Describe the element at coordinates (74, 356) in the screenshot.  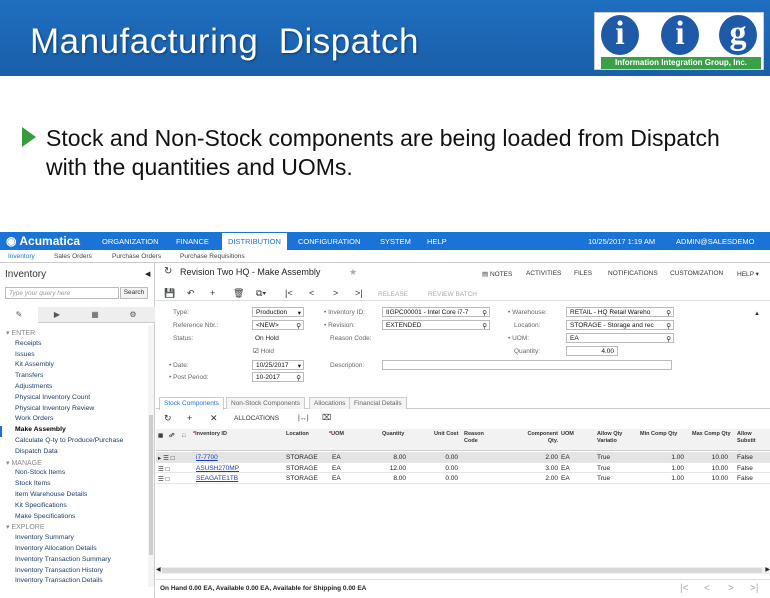
I see `sidebar-item-issues: Issues` at that location.